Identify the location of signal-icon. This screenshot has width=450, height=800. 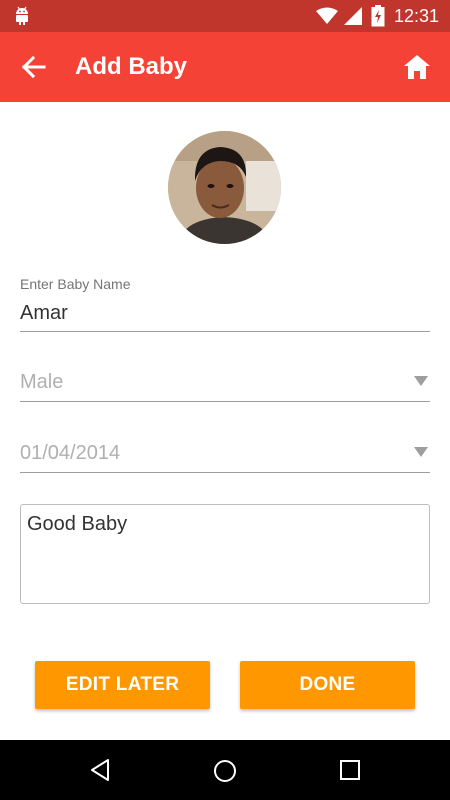
(353, 16).